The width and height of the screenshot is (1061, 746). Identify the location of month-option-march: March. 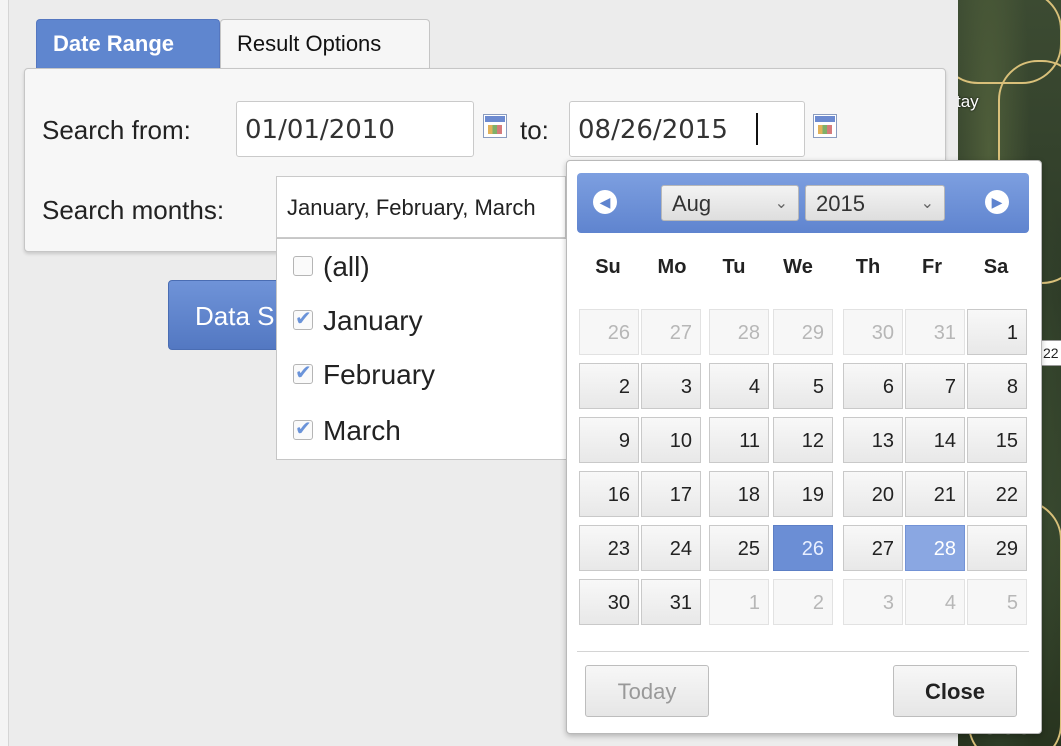
(347, 431).